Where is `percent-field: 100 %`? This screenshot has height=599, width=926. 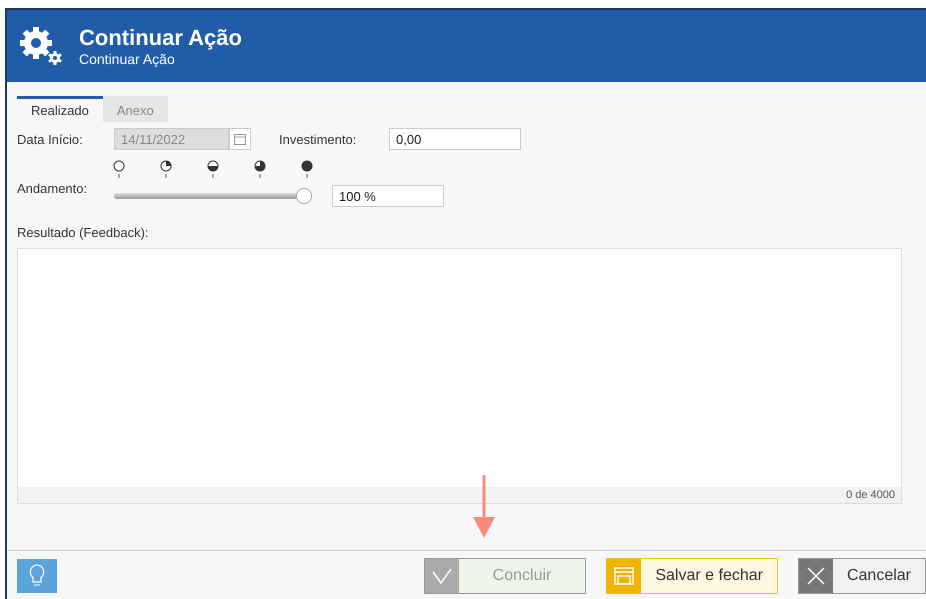
percent-field: 100 % is located at coordinates (388, 196).